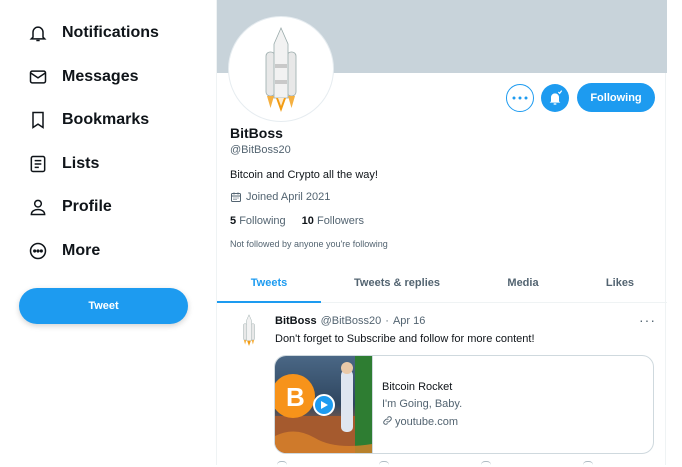 Image resolution: width=682 pixels, height=467 pixels. I want to click on sidebar-item-label: Profile, so click(87, 206).